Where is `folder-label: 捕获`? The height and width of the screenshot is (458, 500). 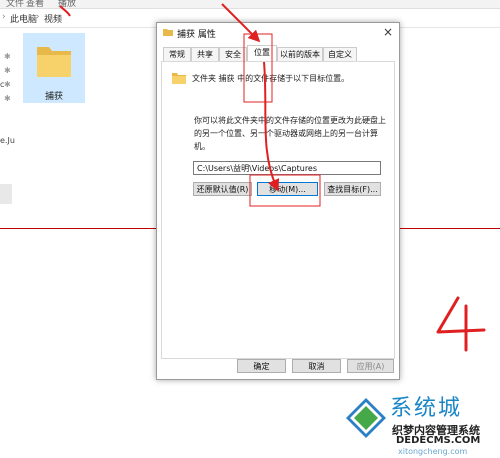
folder-label: 捕获 is located at coordinates (53, 97).